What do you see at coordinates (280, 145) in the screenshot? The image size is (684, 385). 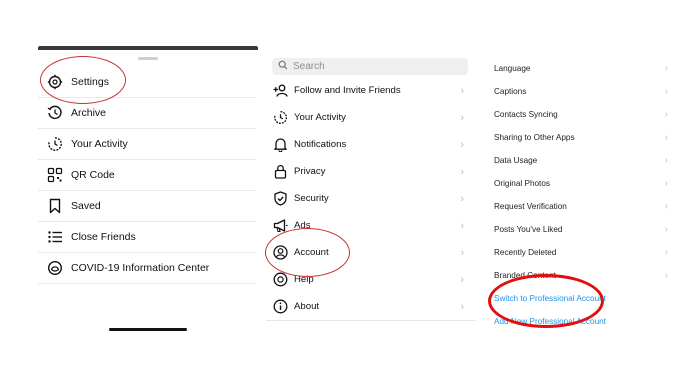 I see `bell-icon` at bounding box center [280, 145].